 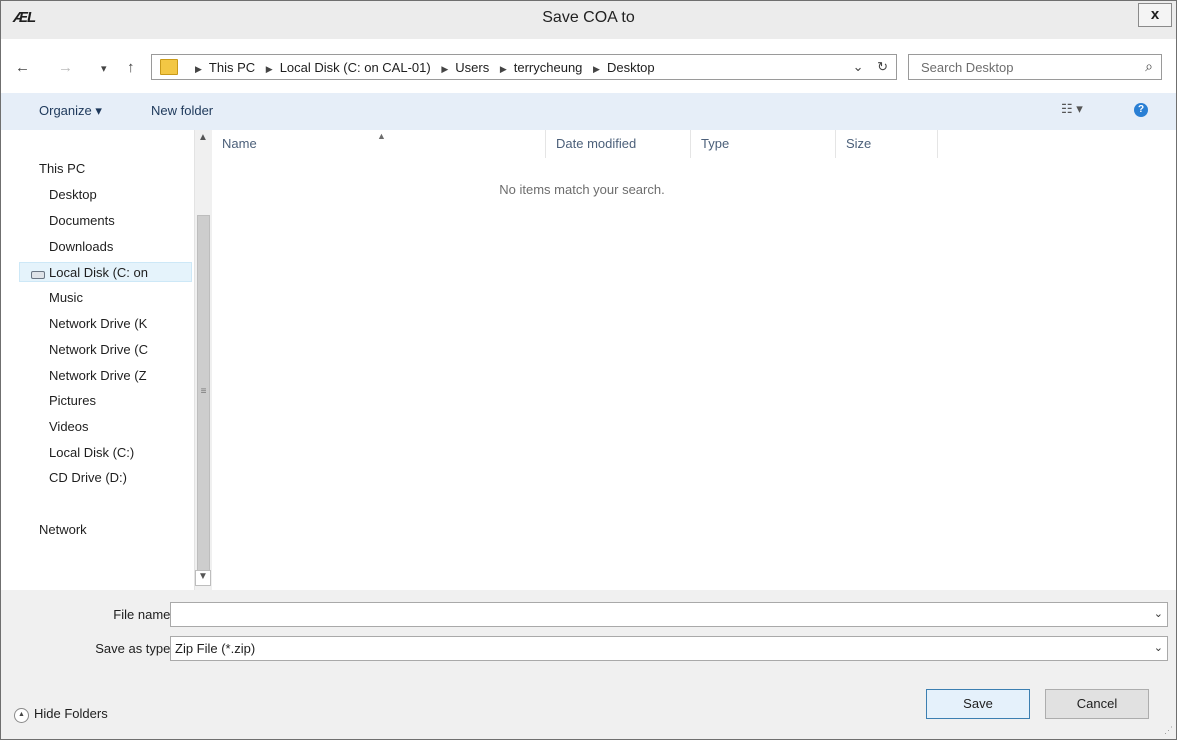 I want to click on sidebar-item-pictures: Pictures, so click(x=123, y=401).